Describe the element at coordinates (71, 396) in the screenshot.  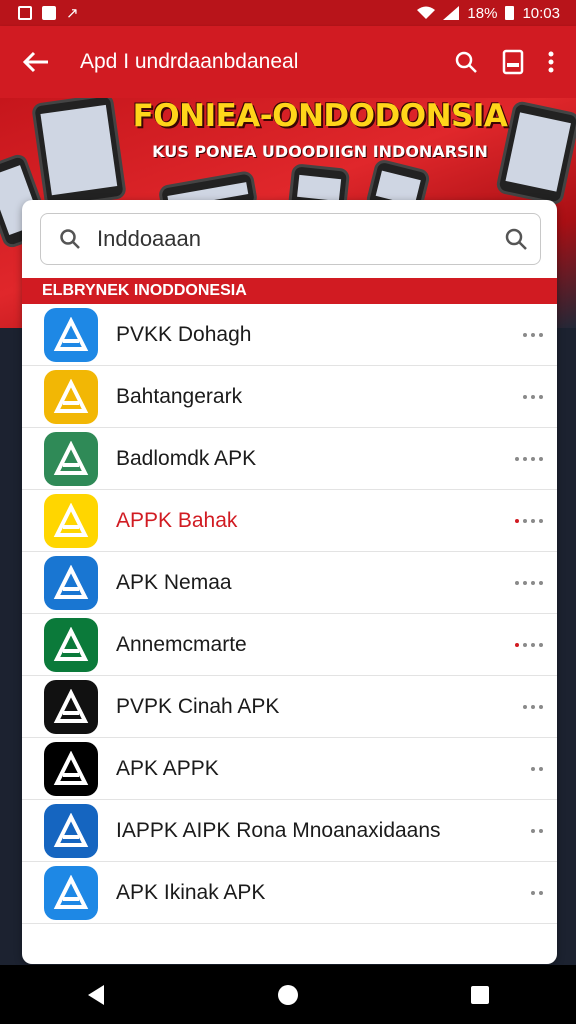
I see `black-ai-icon` at that location.